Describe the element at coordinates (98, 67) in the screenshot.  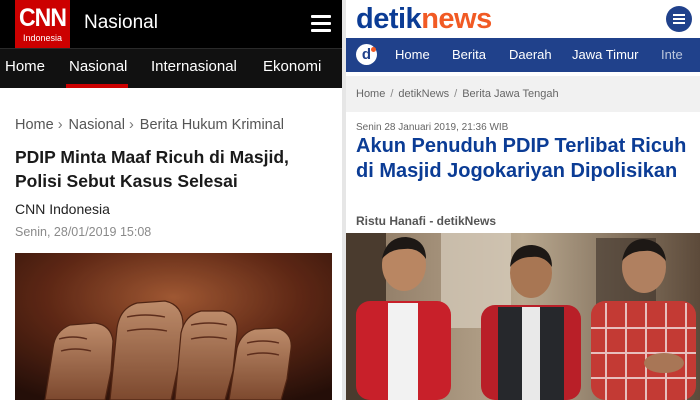
I see `nav-item-nasional: Nasional` at that location.